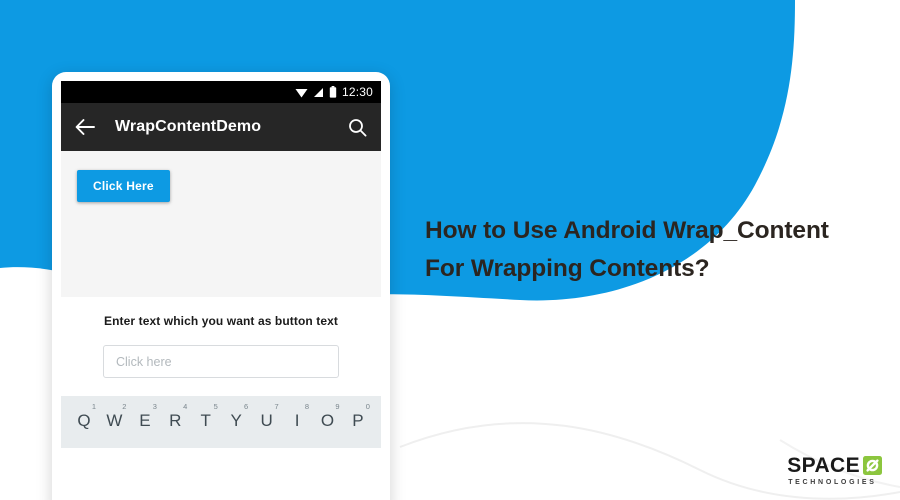  I want to click on button-text-input, so click(221, 361).